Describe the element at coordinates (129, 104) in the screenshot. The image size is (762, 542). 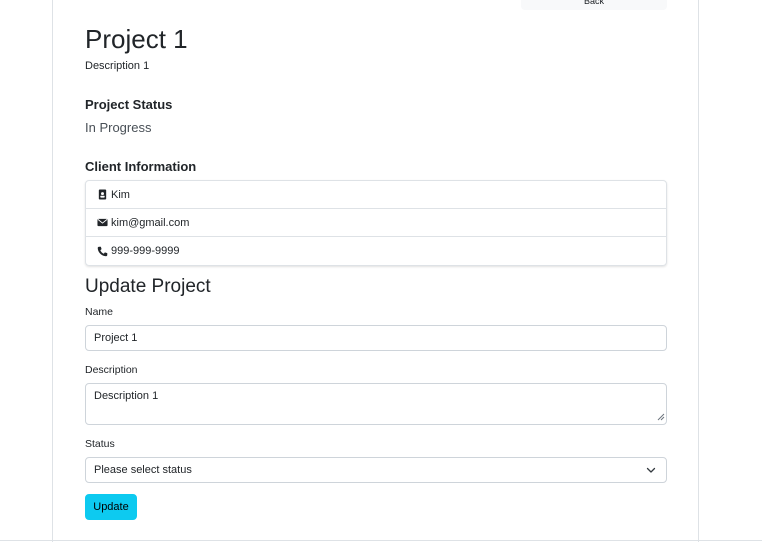
I see `project-status-heading: Project Status` at that location.